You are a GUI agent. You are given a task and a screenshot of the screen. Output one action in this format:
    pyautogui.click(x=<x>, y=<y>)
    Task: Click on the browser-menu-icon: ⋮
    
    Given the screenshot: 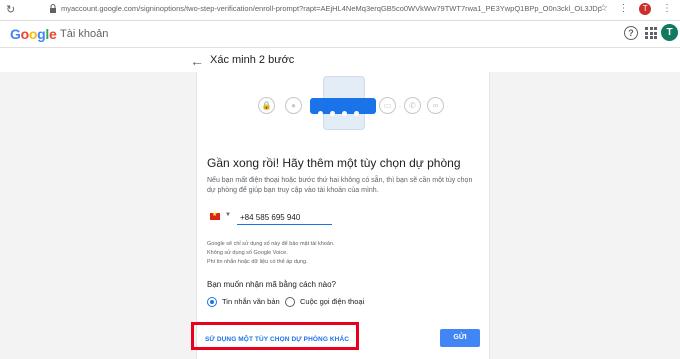 What is the action you would take?
    pyautogui.click(x=667, y=8)
    